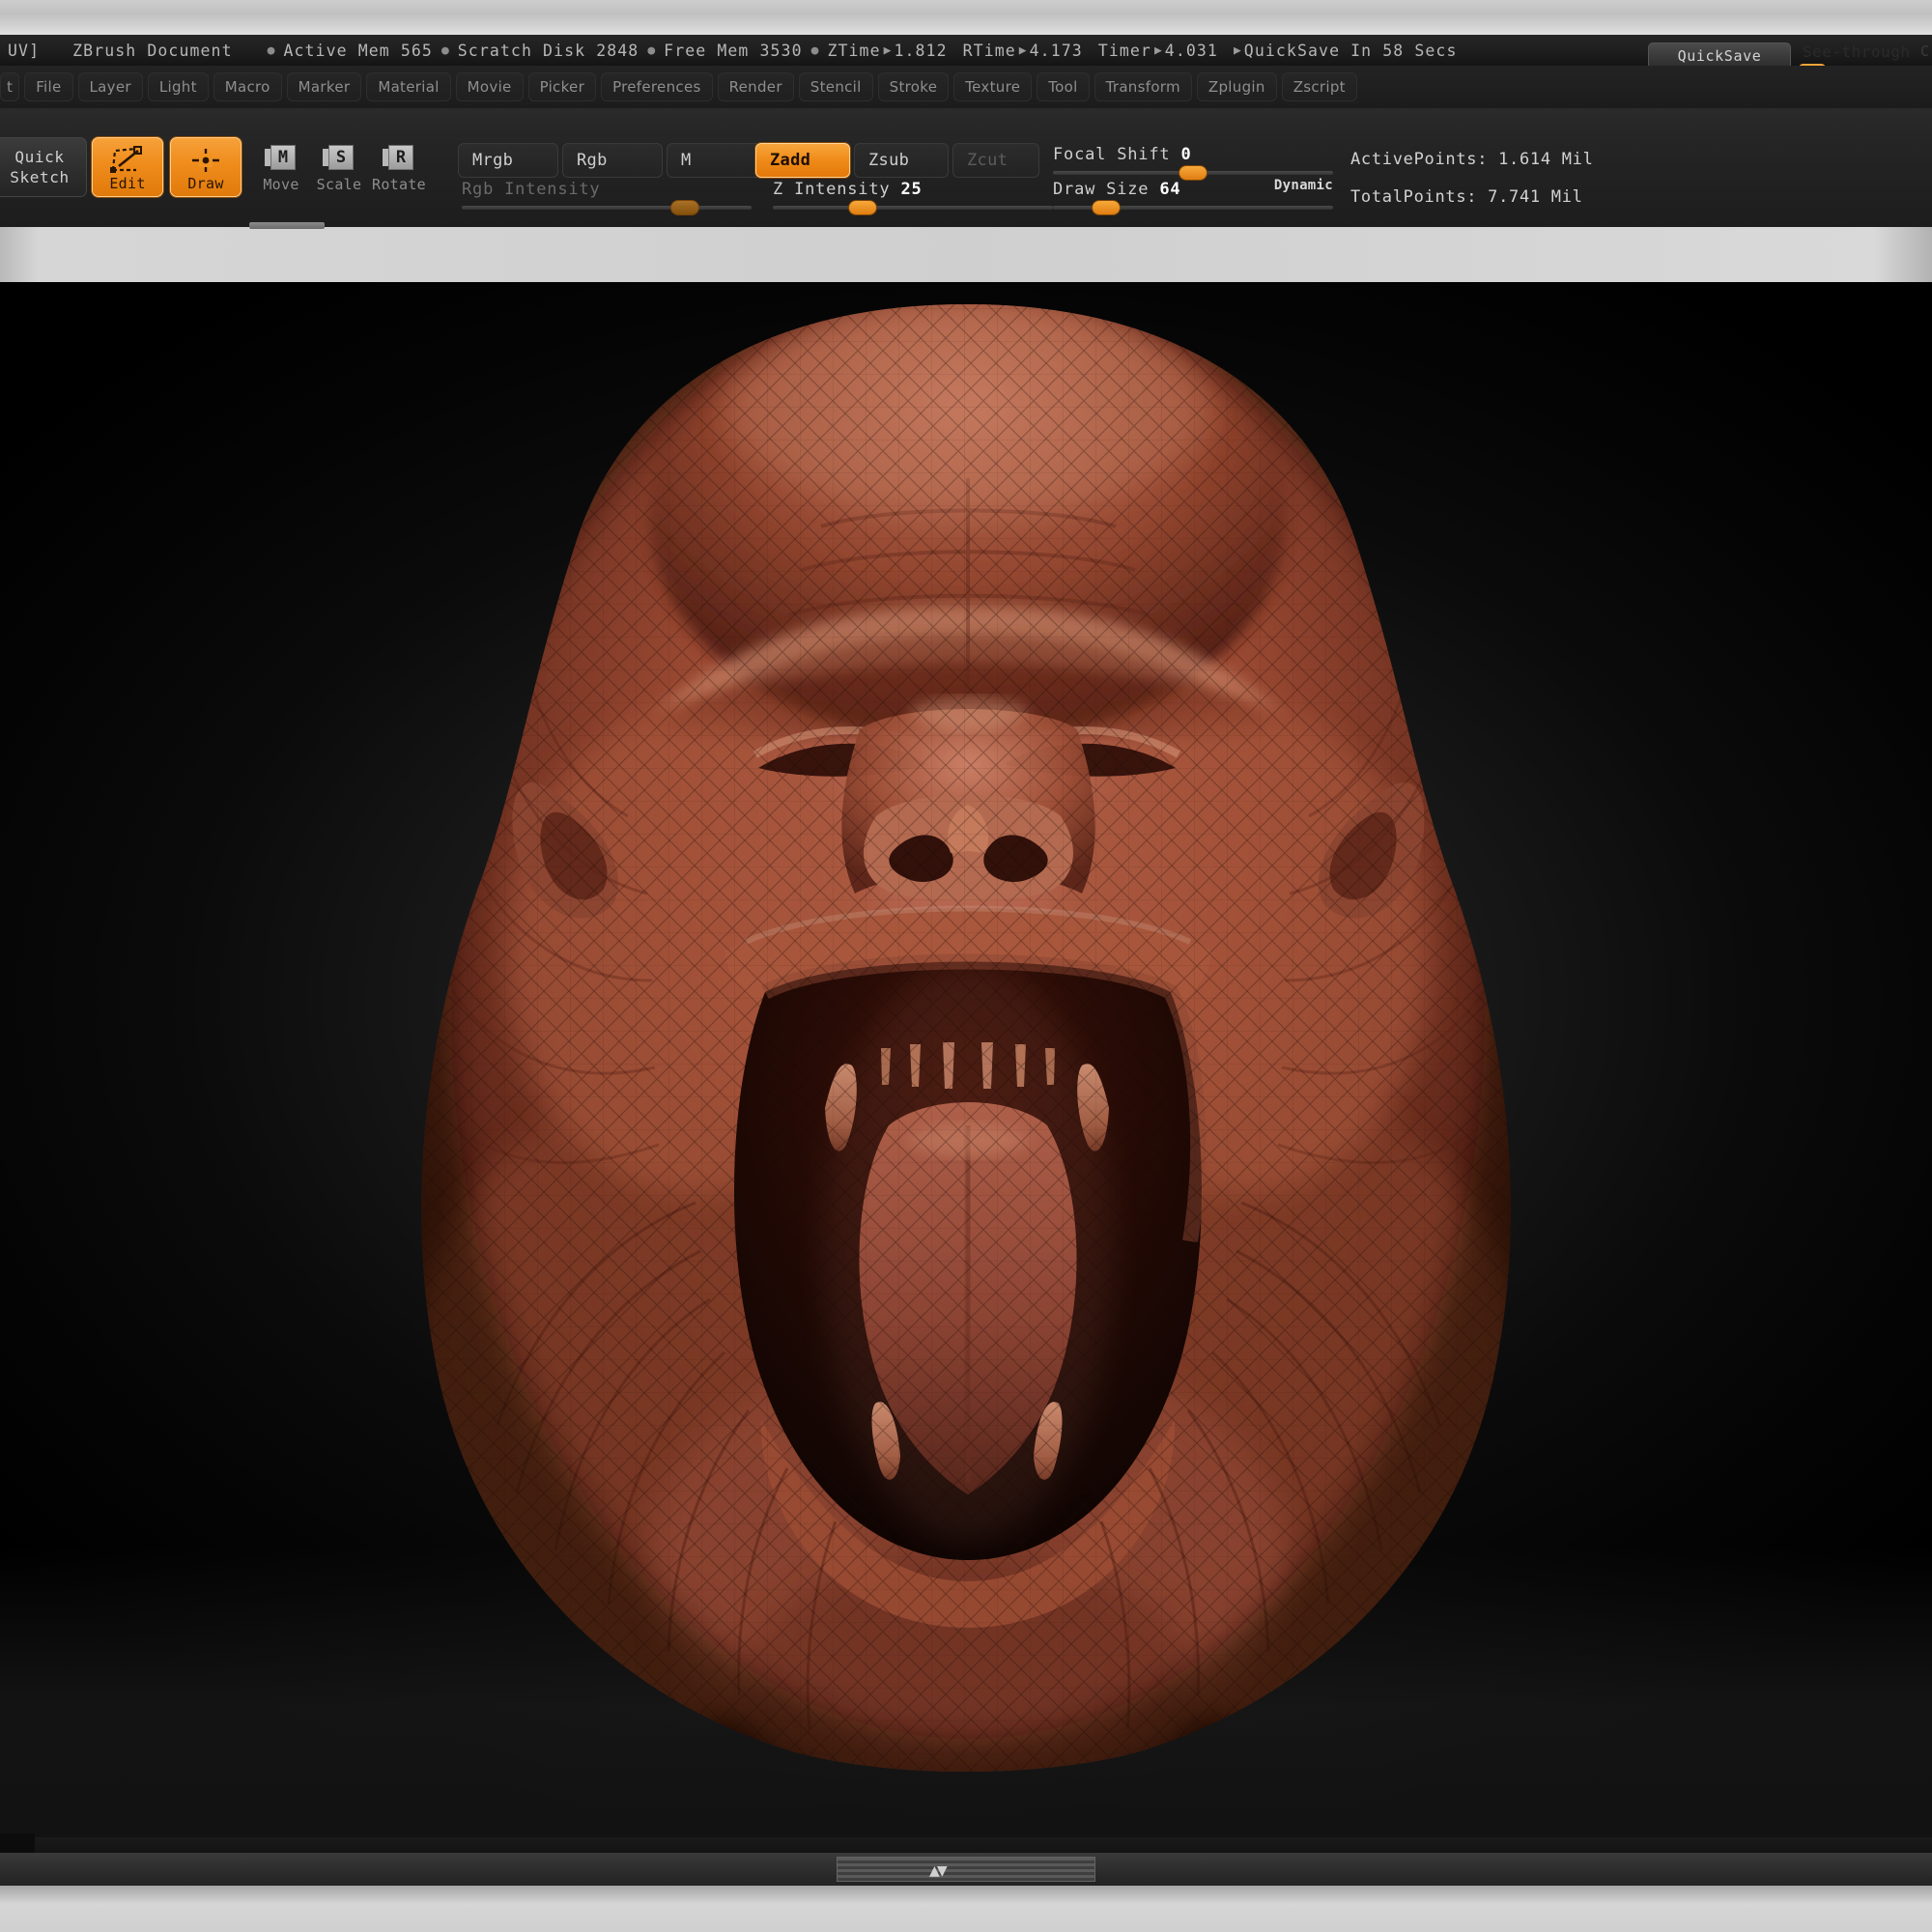 Image resolution: width=1932 pixels, height=1932 pixels. Describe the element at coordinates (921, 50) in the screenshot. I see `ztime-value: 1.812` at that location.